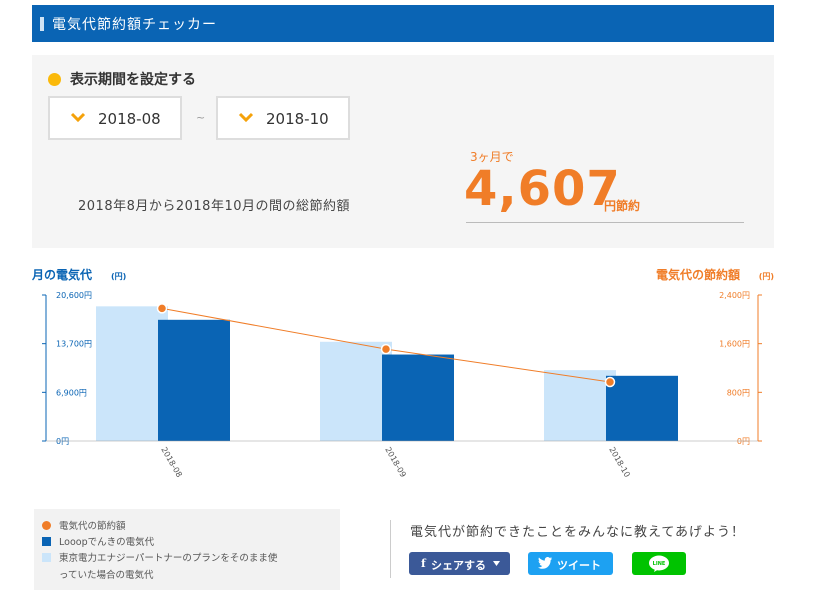  I want to click on y-axis-right-tick-label: 2,400円, so click(734, 295).